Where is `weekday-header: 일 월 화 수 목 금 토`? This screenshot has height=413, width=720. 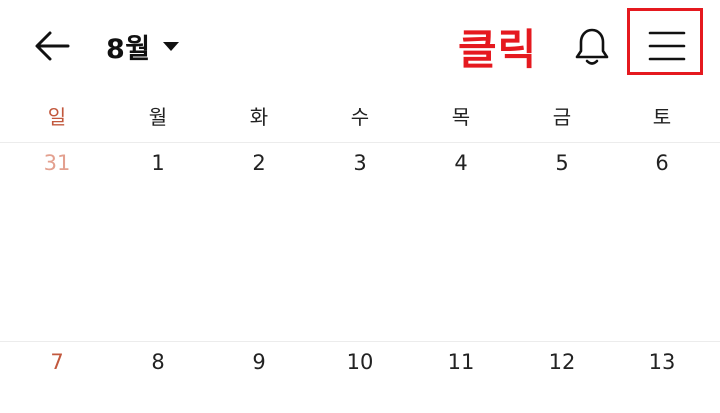 weekday-header: 일 월 화 수 목 금 토 is located at coordinates (360, 117).